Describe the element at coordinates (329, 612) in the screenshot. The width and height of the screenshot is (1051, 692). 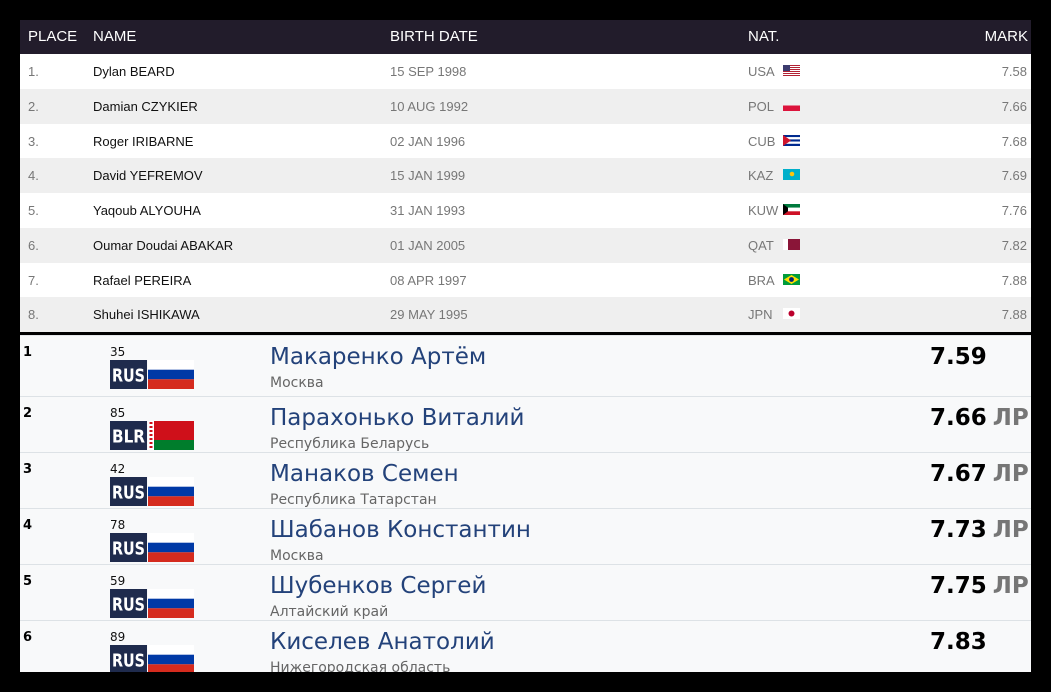
I see `athlete-region: Алтайский край` at that location.